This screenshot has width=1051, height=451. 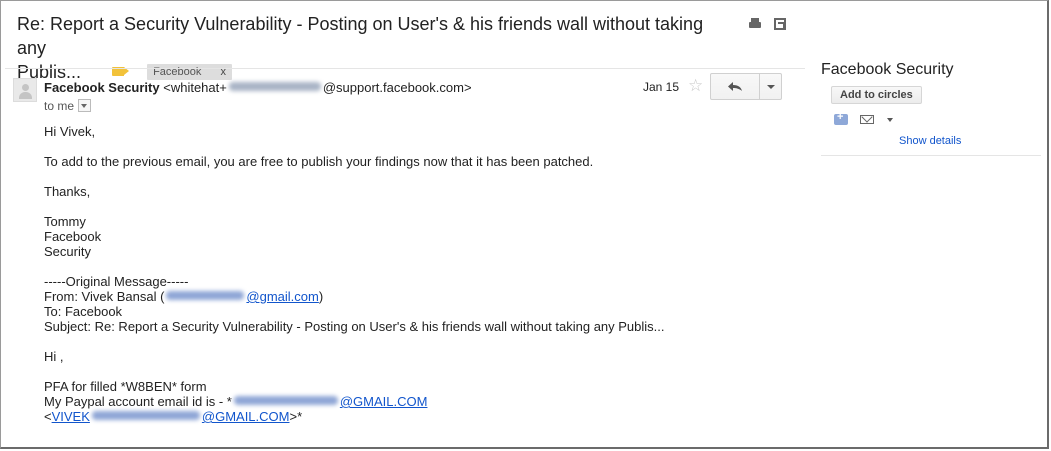 I want to click on reply-icon, so click(x=735, y=86).